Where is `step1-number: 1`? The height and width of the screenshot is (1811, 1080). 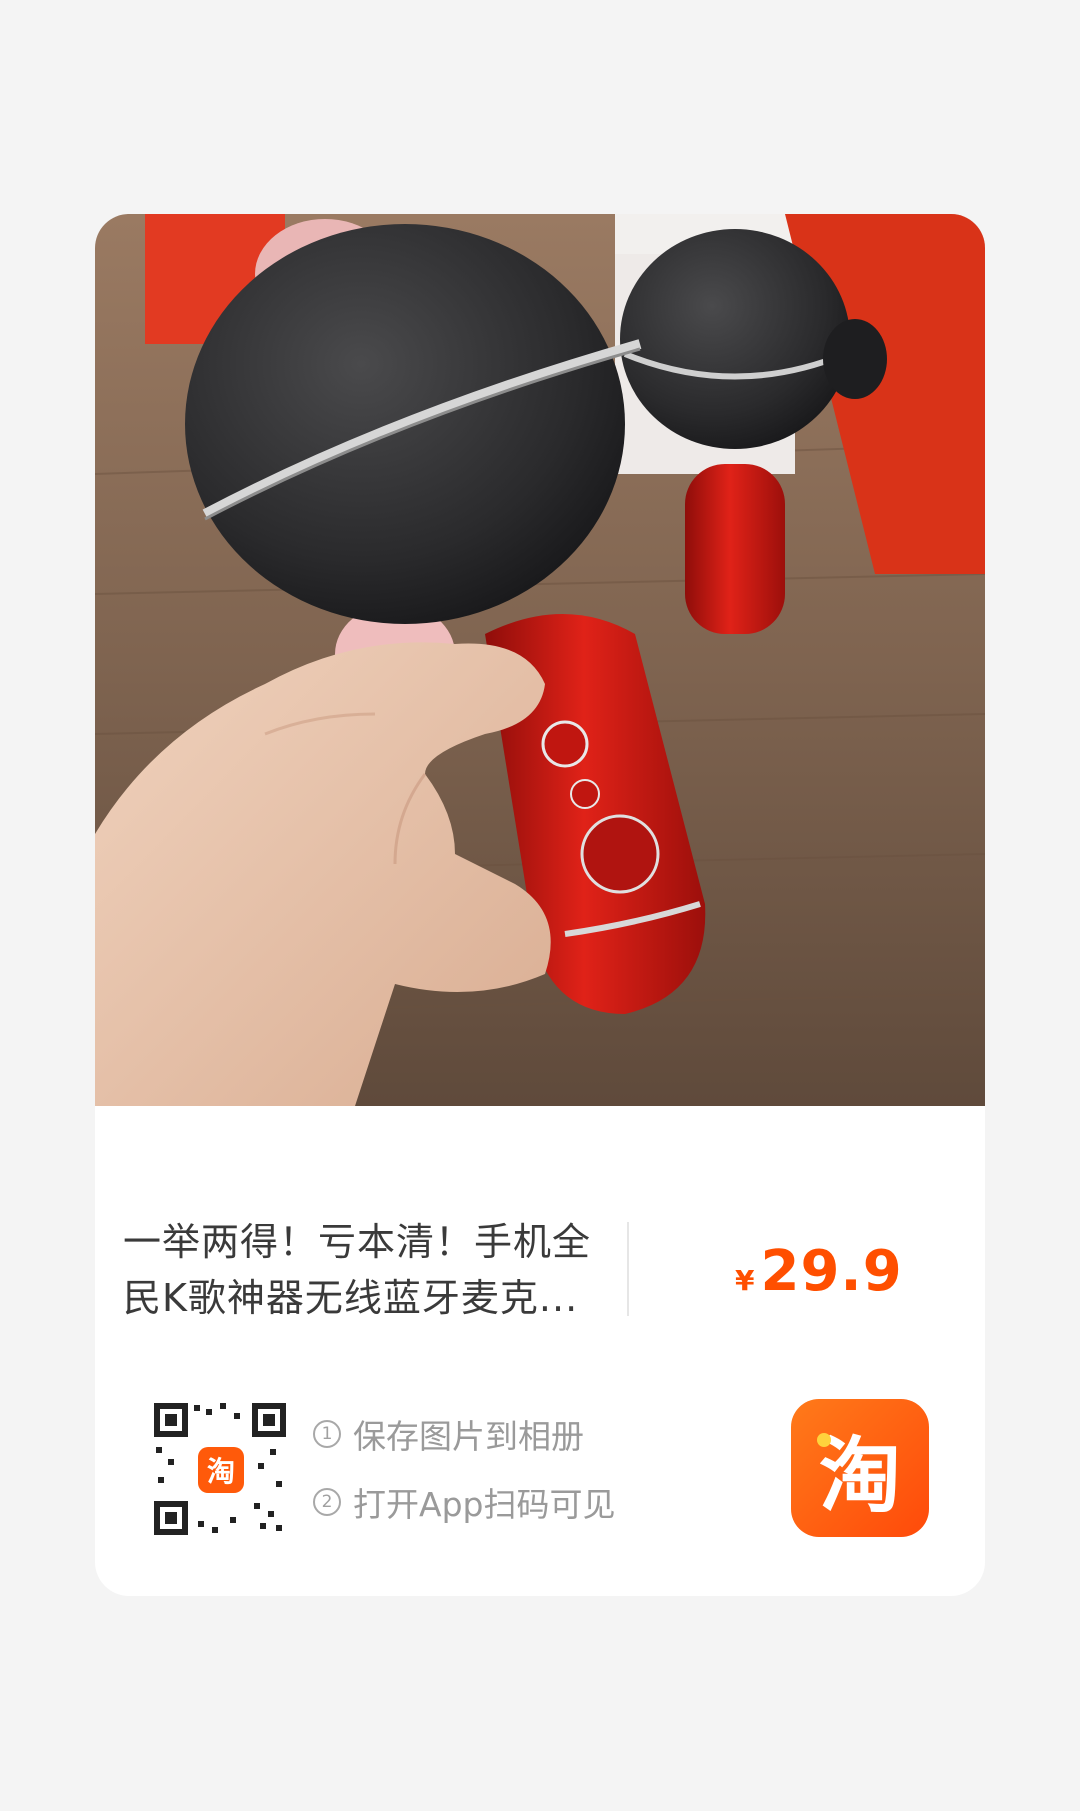
step1-number: 1 is located at coordinates (327, 1434).